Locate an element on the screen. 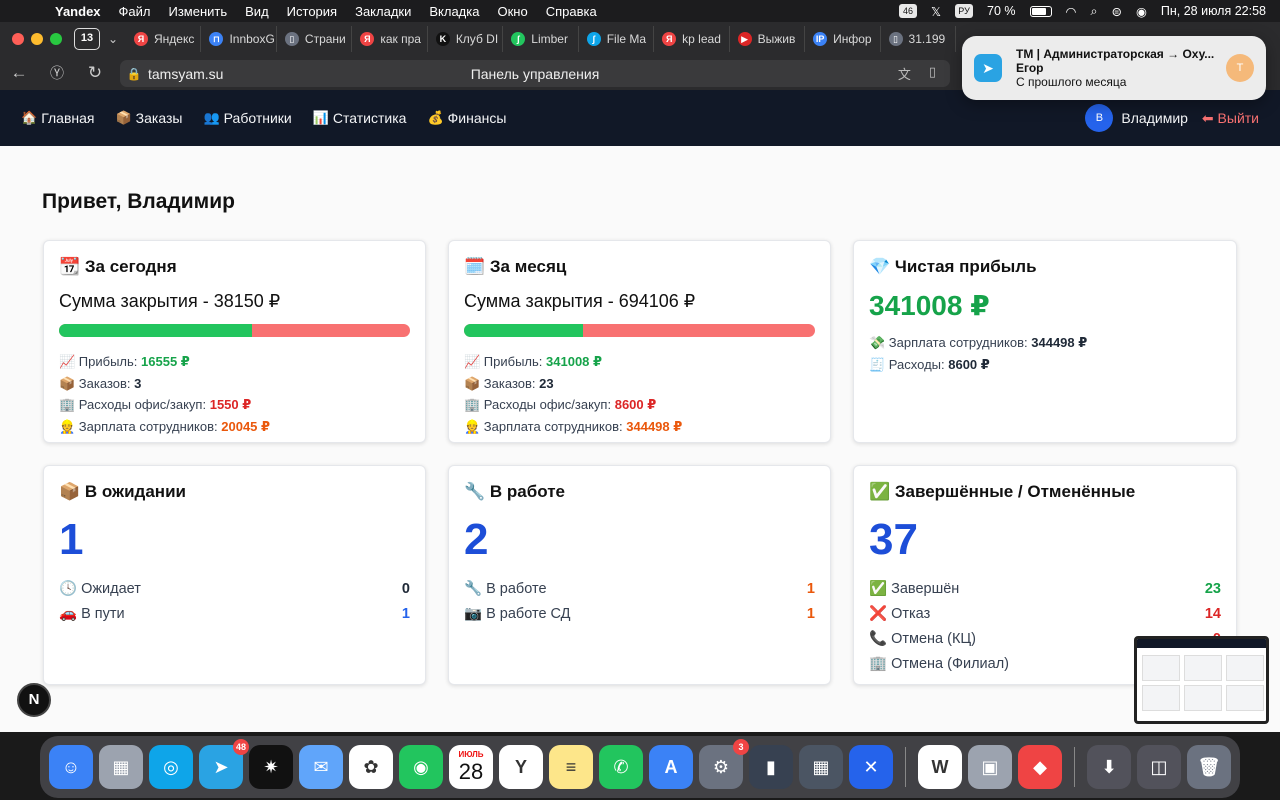 This screenshot has height=800, width=1280. iphone-mirroring-icon: ▮ is located at coordinates (771, 767).